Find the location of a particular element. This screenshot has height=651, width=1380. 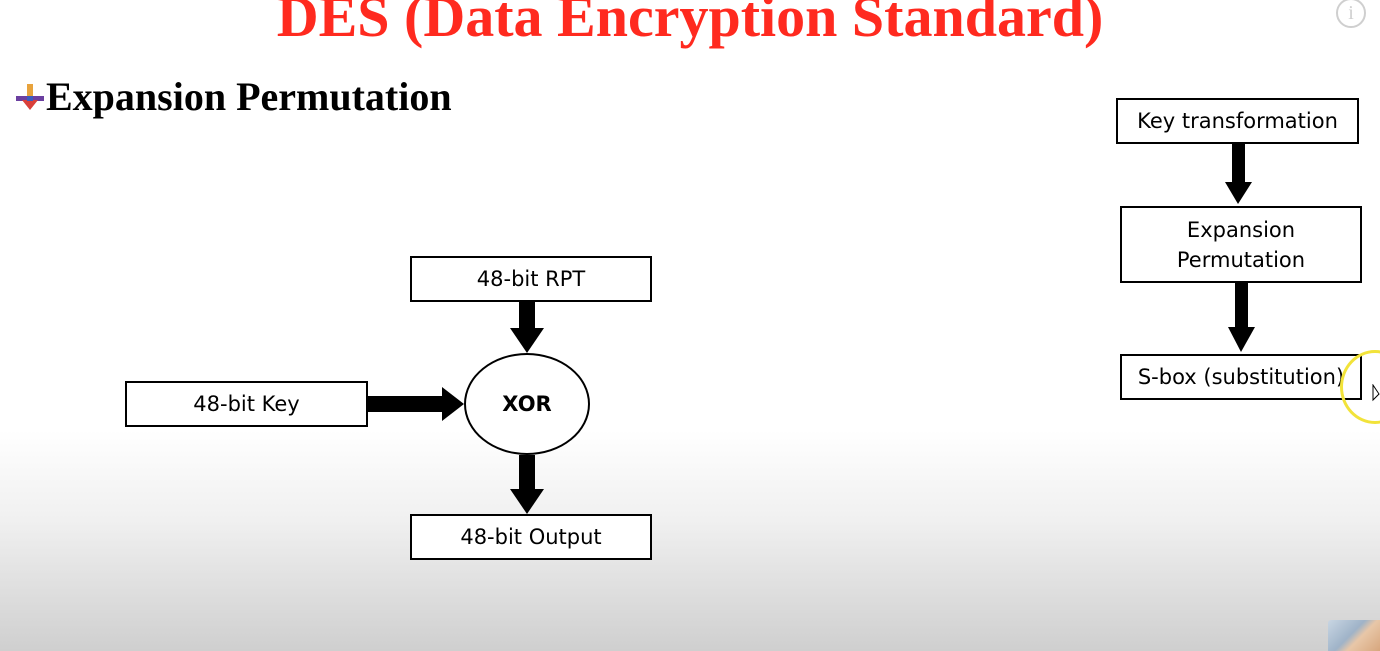

arrow-xor-to-output is located at coordinates (527, 484).